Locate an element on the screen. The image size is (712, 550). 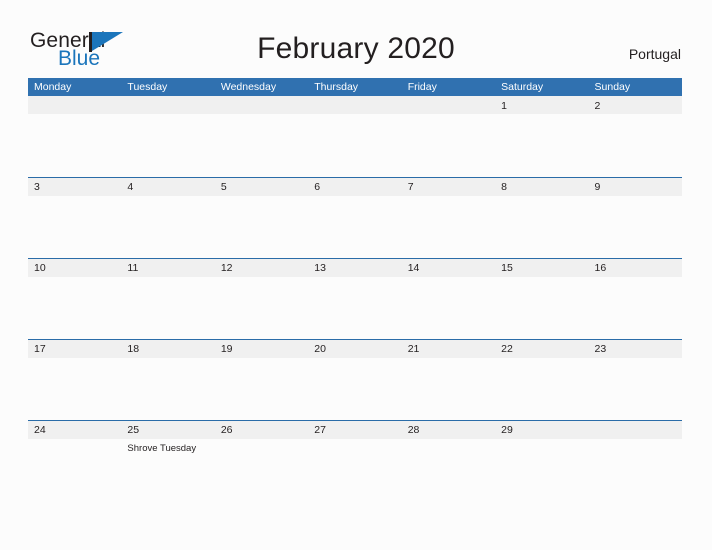
day-number: 13 is located at coordinates (320, 268).